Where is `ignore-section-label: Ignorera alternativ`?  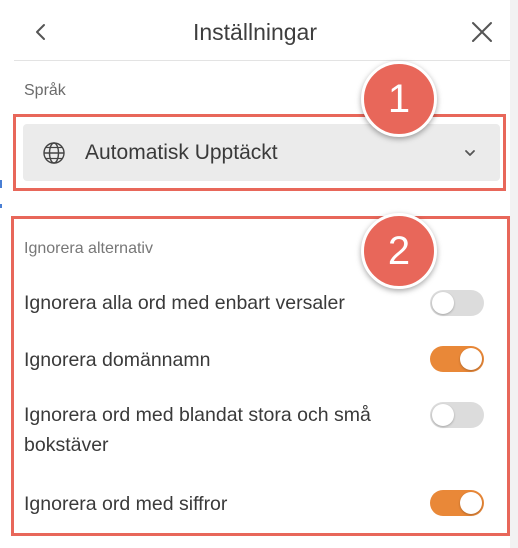
ignore-section-label: Ignorera alternativ is located at coordinates (88, 248).